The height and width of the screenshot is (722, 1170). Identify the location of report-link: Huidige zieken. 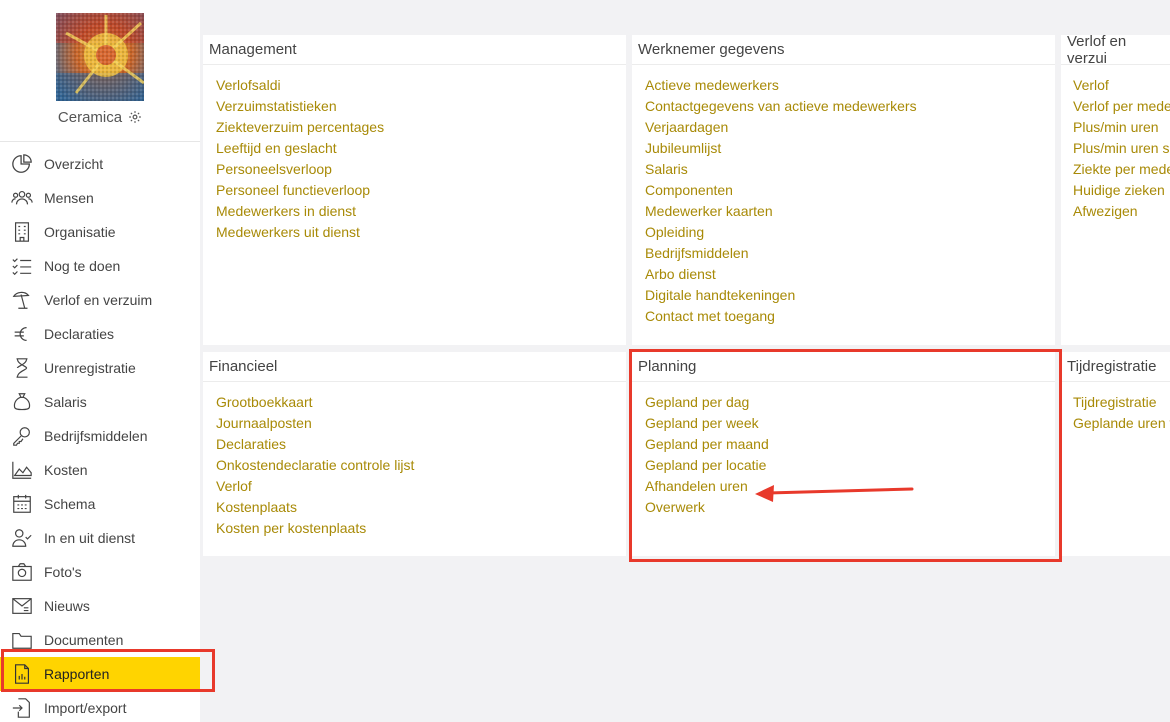
(1121, 190).